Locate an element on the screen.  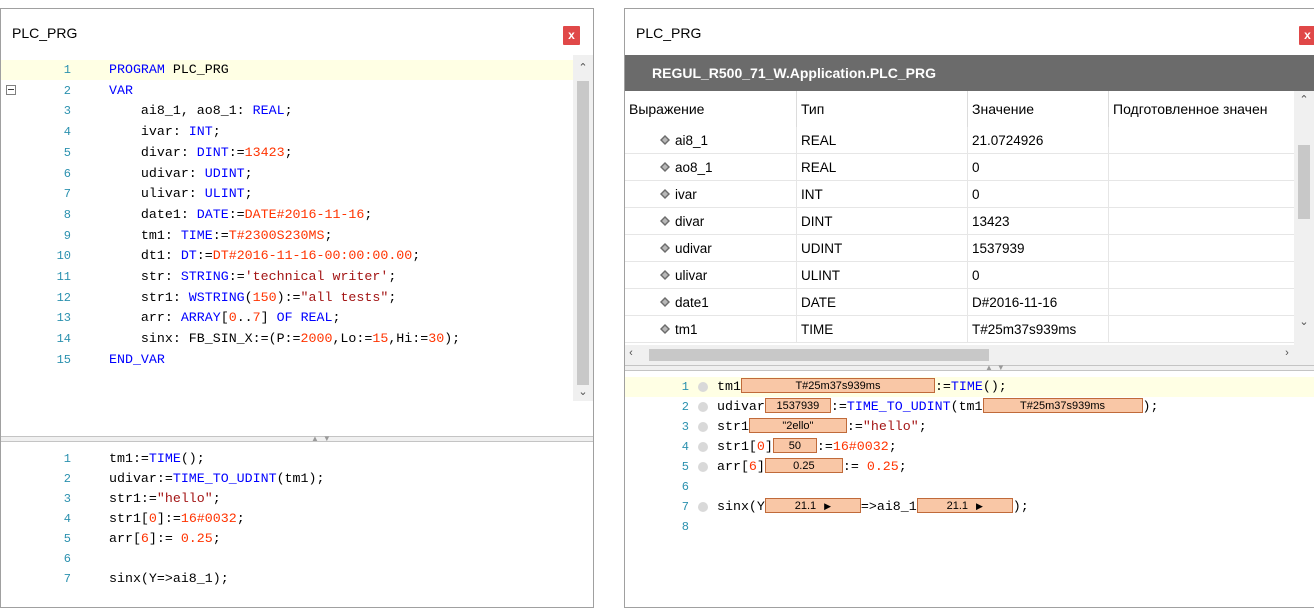
code-line: 2 udivar:=TIME_TO_UDINT(tm1); is located at coordinates (297, 479).